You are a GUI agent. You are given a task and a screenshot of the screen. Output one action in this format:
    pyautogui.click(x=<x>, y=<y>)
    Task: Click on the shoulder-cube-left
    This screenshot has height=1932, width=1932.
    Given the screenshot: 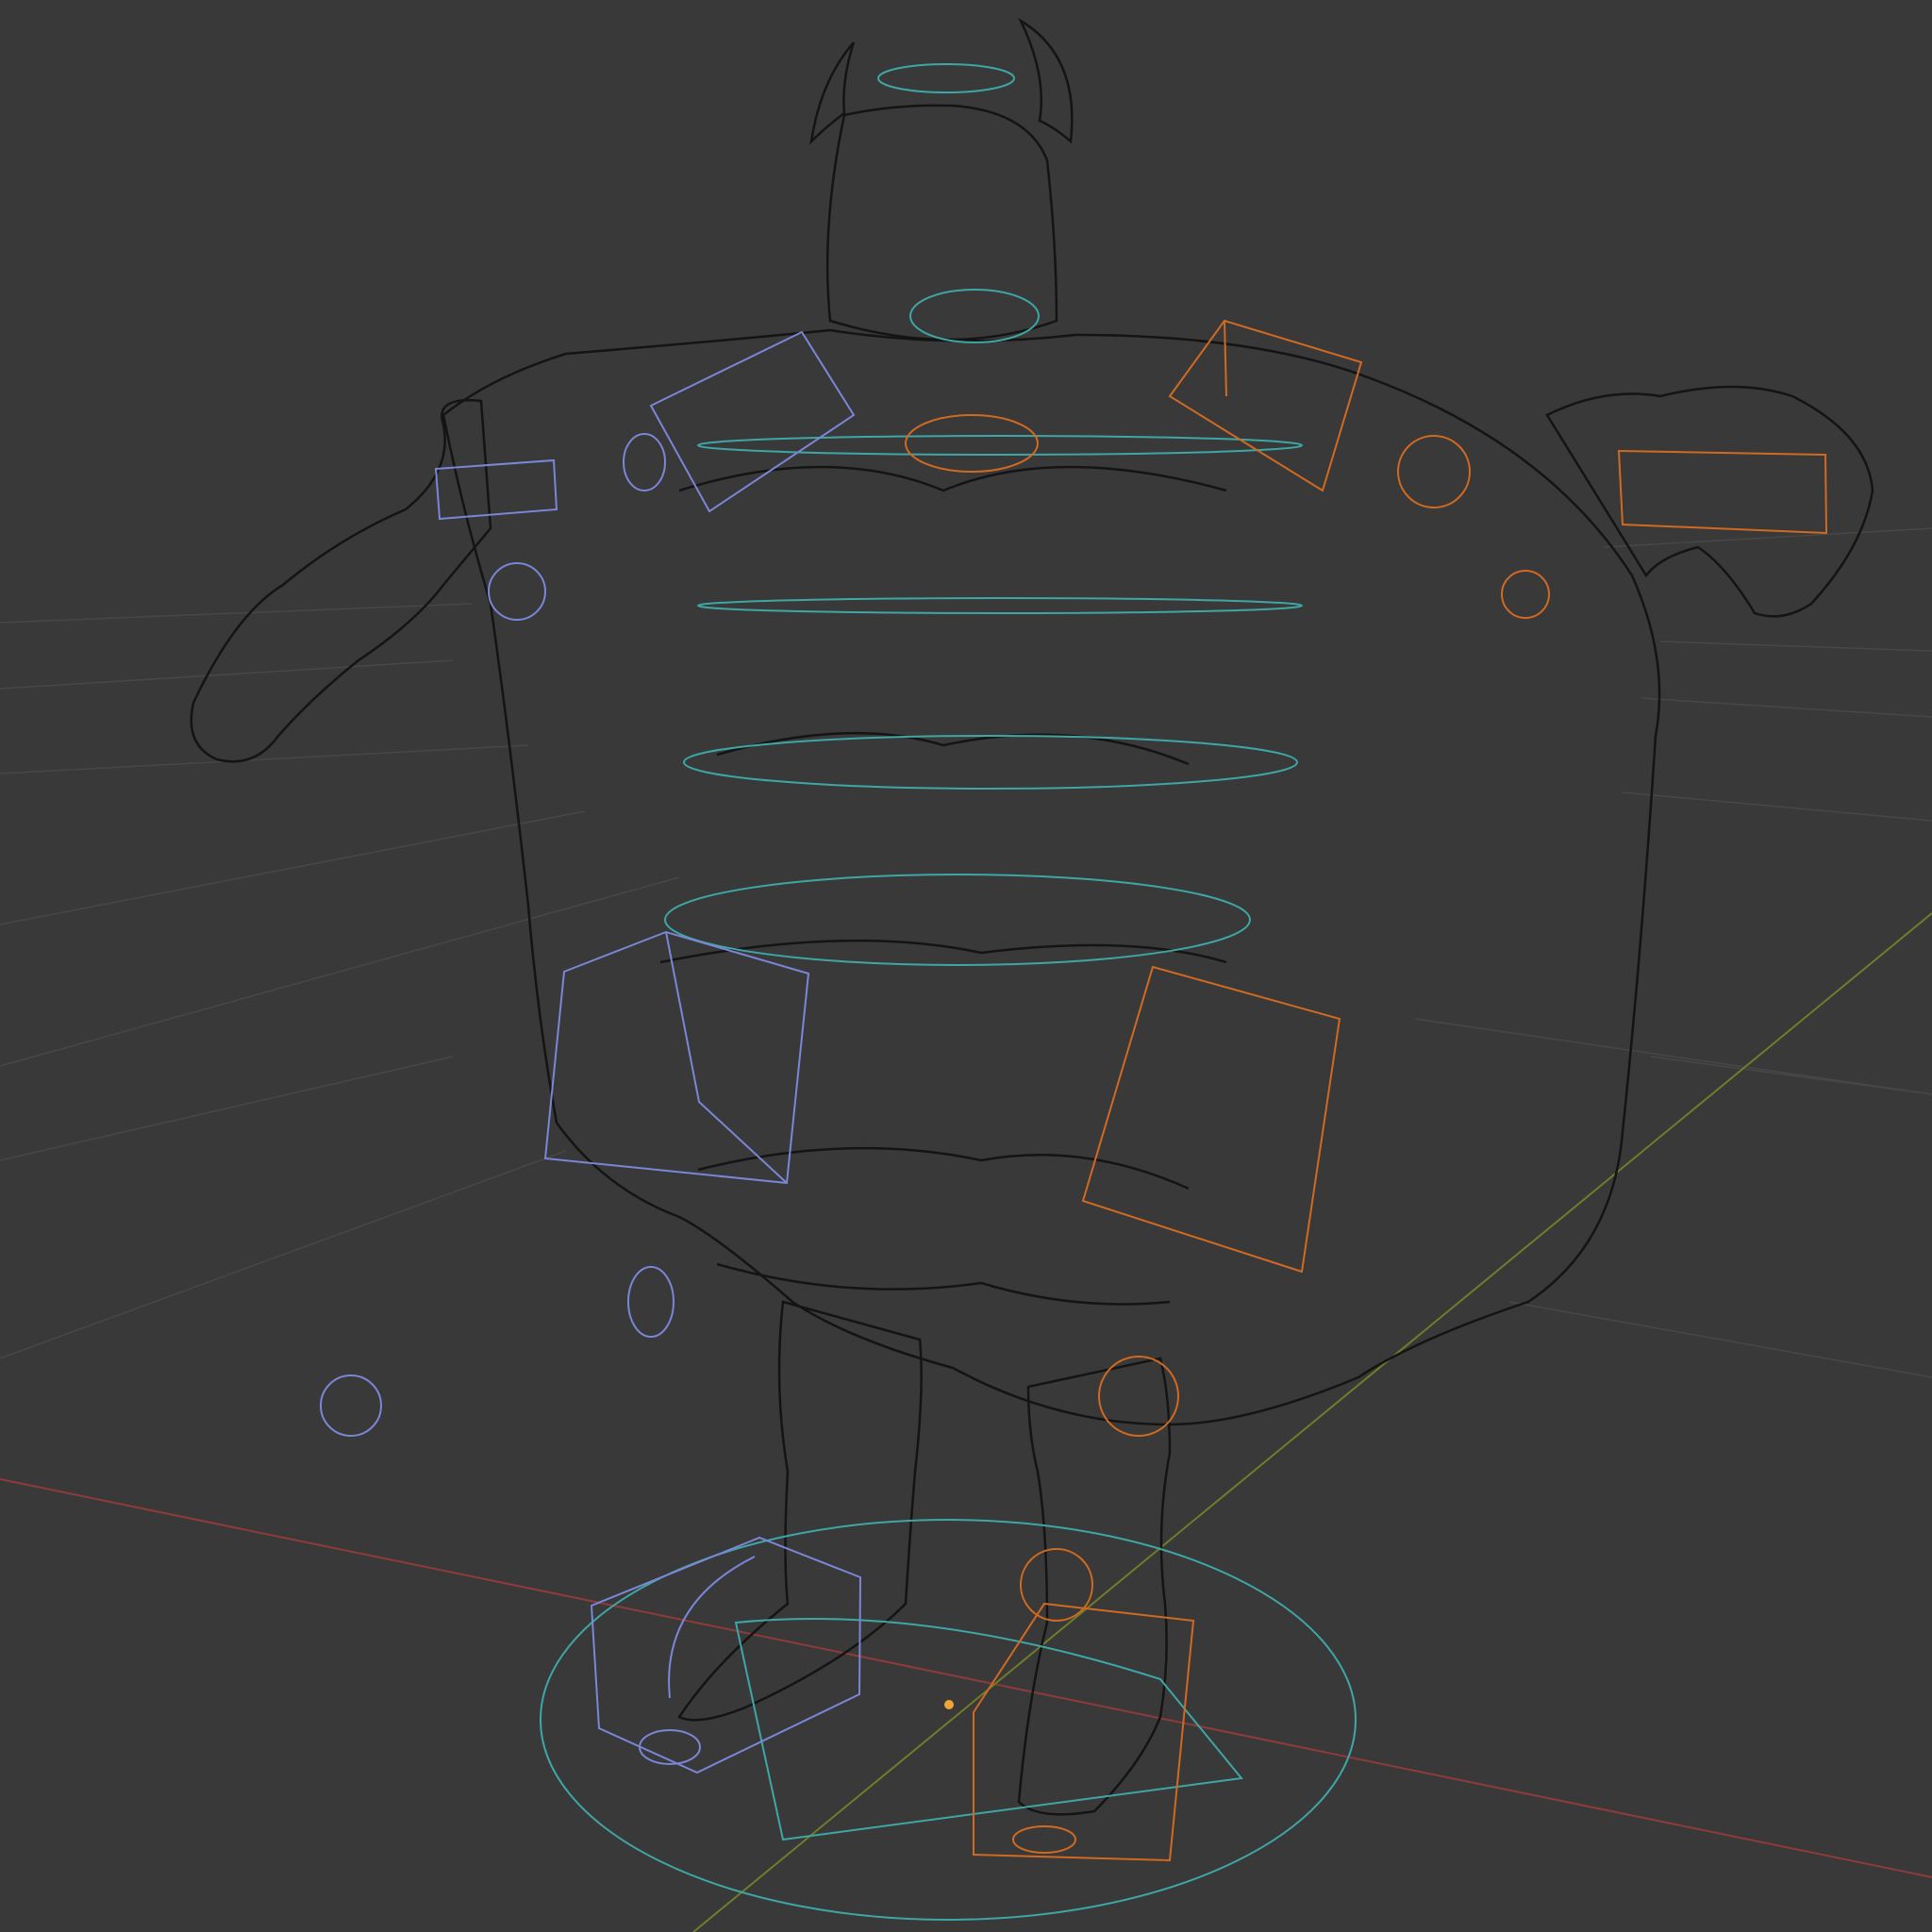 What is the action you would take?
    pyautogui.click(x=752, y=421)
    